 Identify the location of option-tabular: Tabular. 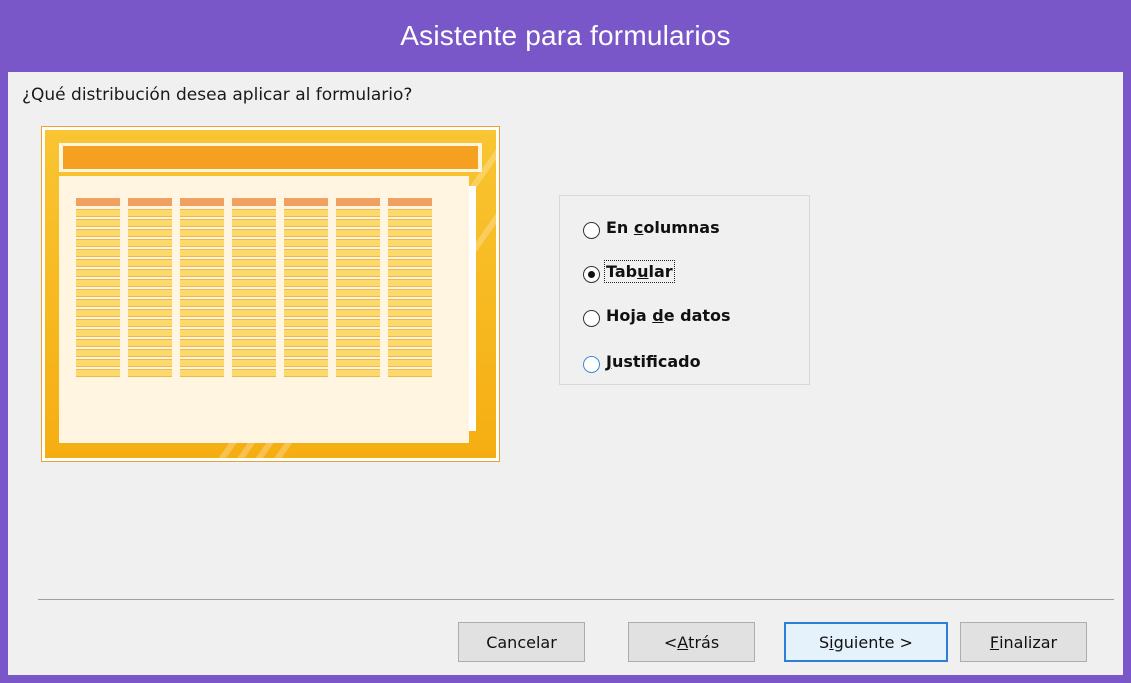
(629, 271).